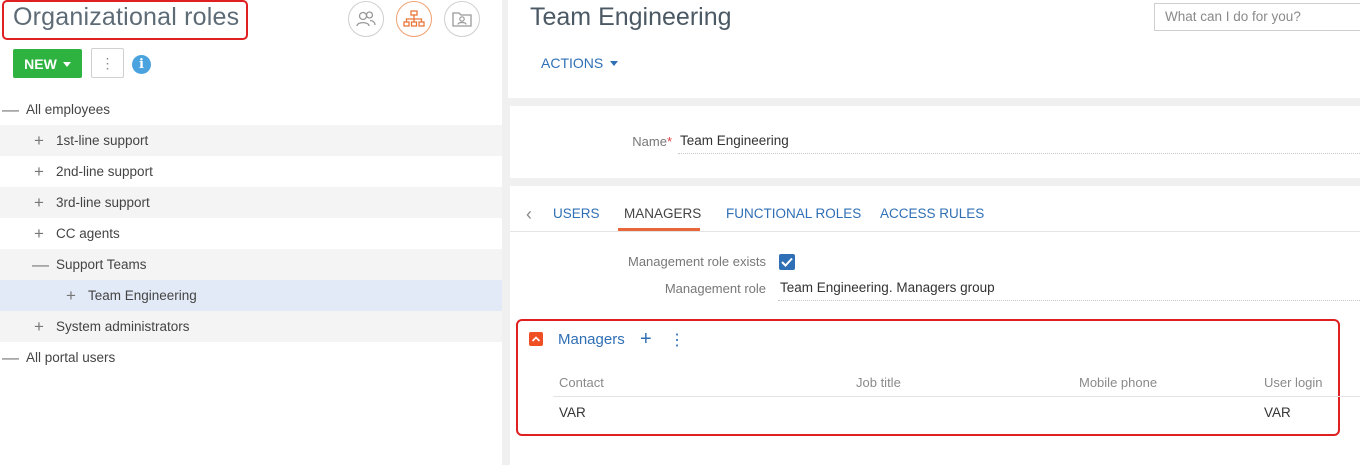  I want to click on tree-item-label: System administrators, so click(123, 326).